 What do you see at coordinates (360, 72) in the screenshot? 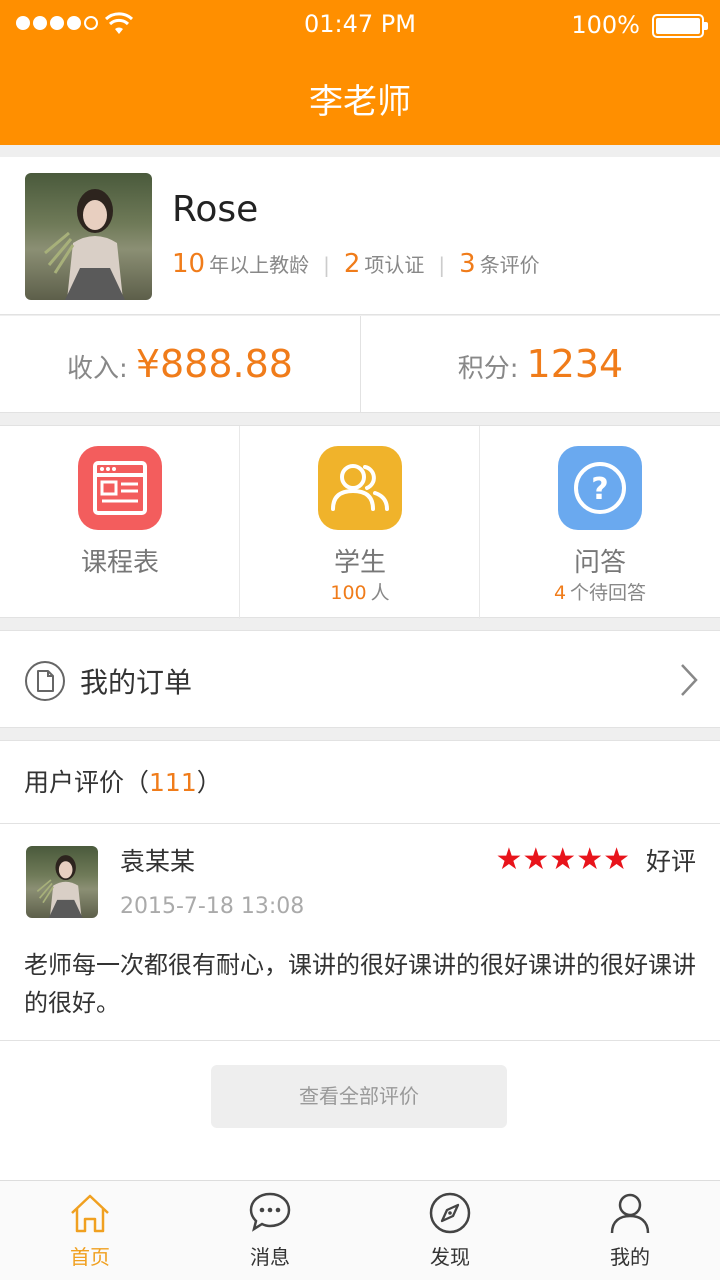
I see `app-header: 01:47 PM 100% 李老师` at bounding box center [360, 72].